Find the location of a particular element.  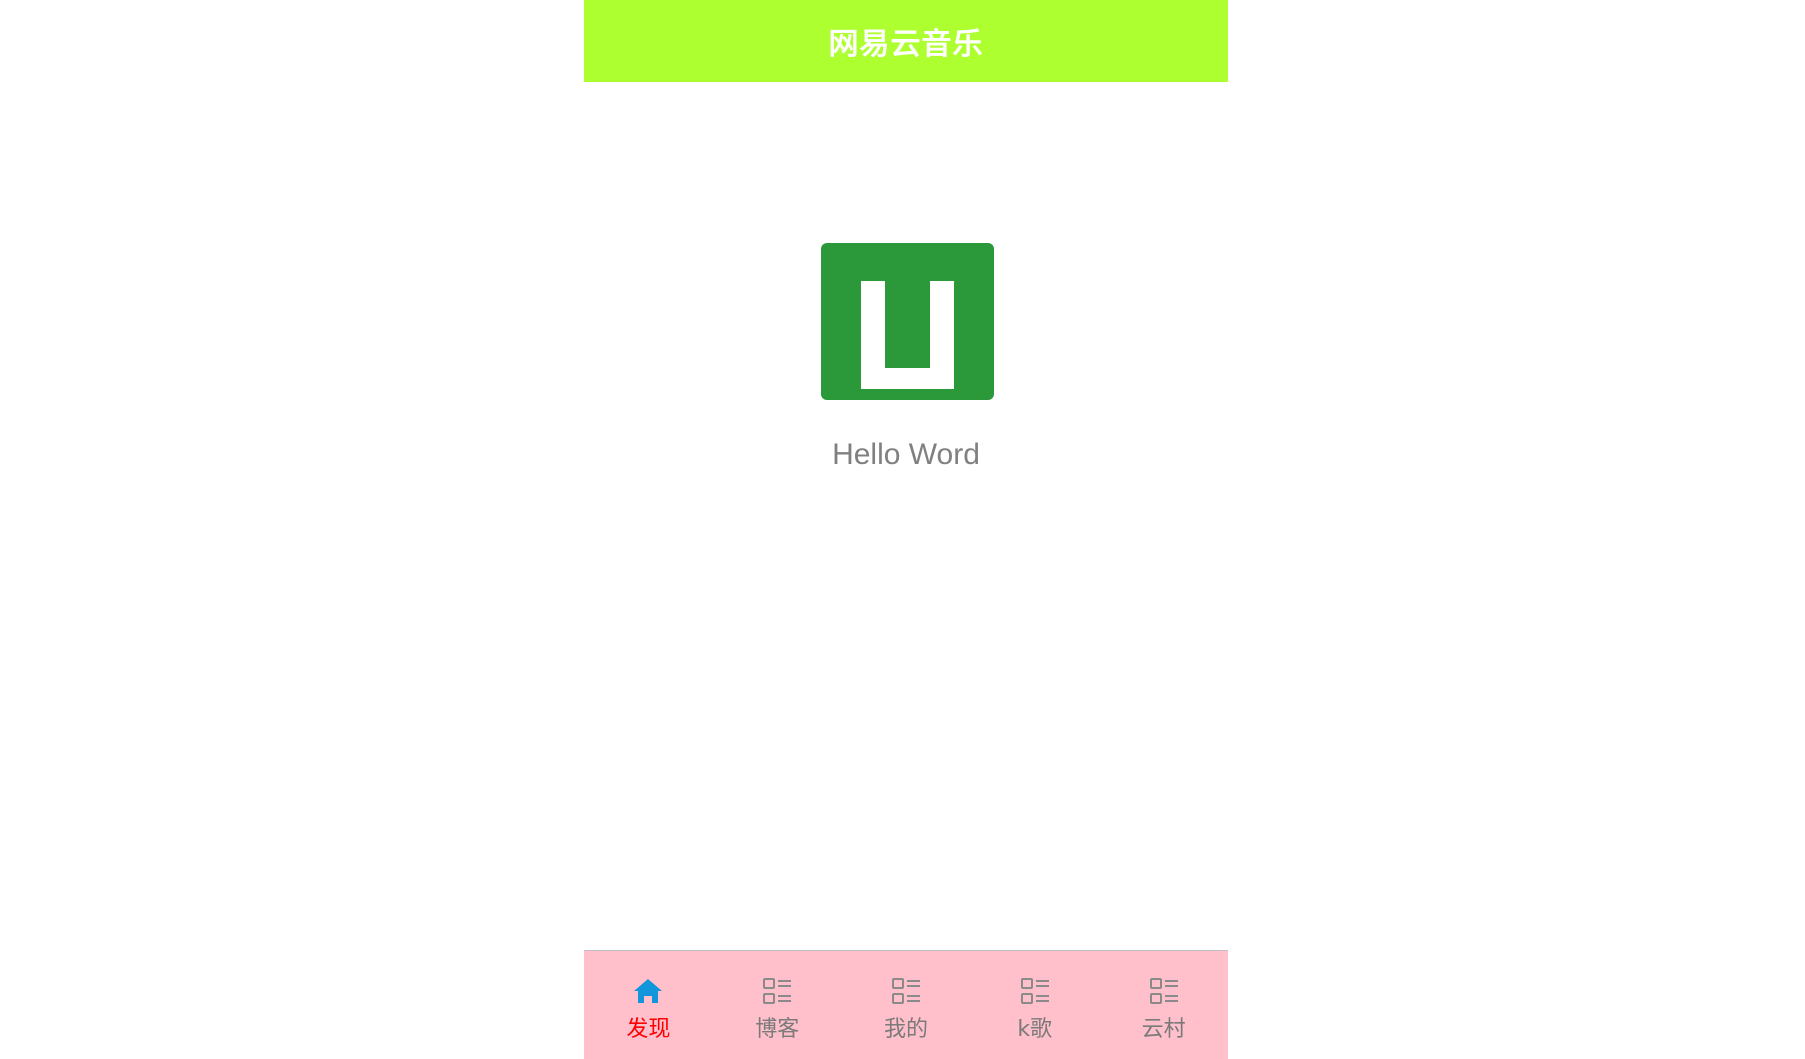

navbar-title: 网易云音乐 is located at coordinates (906, 44).